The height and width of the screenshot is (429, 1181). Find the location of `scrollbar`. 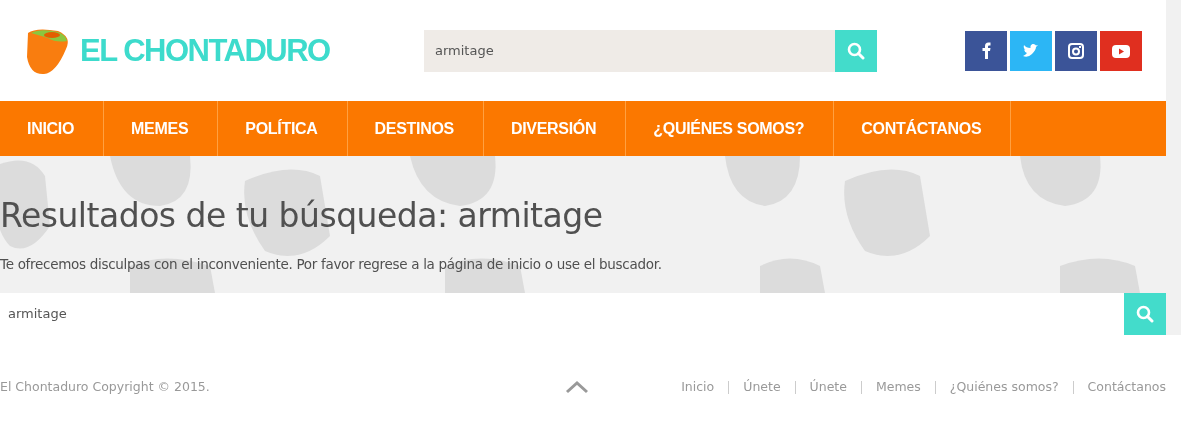

scrollbar is located at coordinates (1173, 167).